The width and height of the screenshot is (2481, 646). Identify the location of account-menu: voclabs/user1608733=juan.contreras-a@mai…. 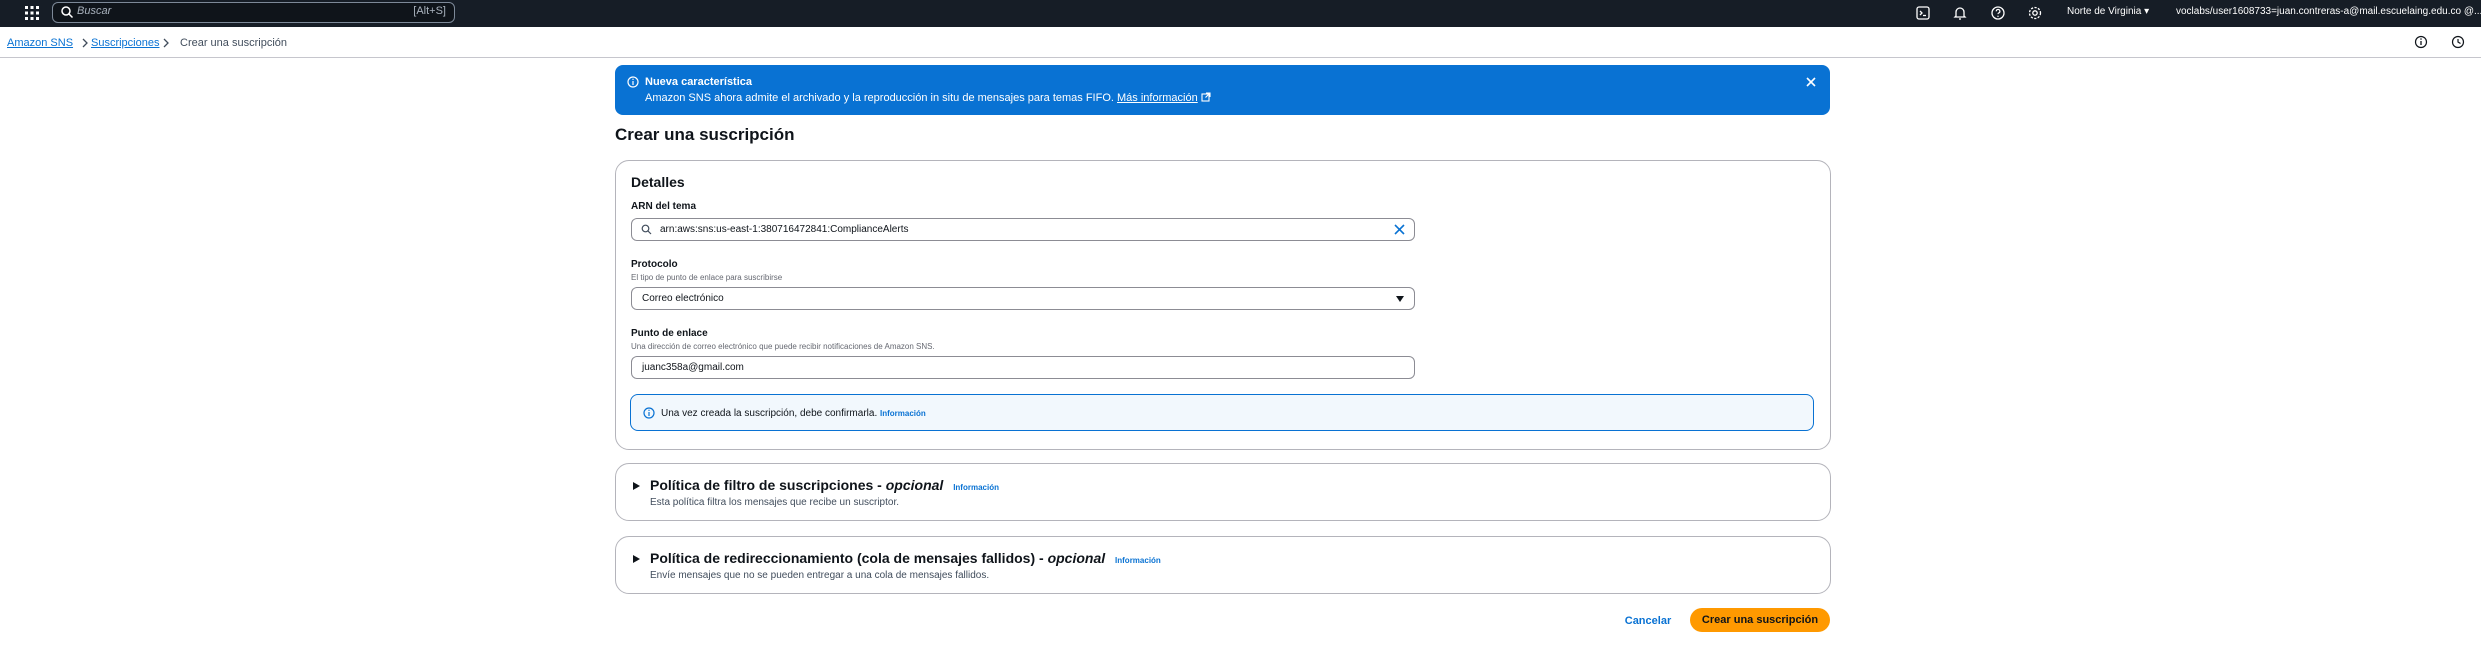
(2328, 11).